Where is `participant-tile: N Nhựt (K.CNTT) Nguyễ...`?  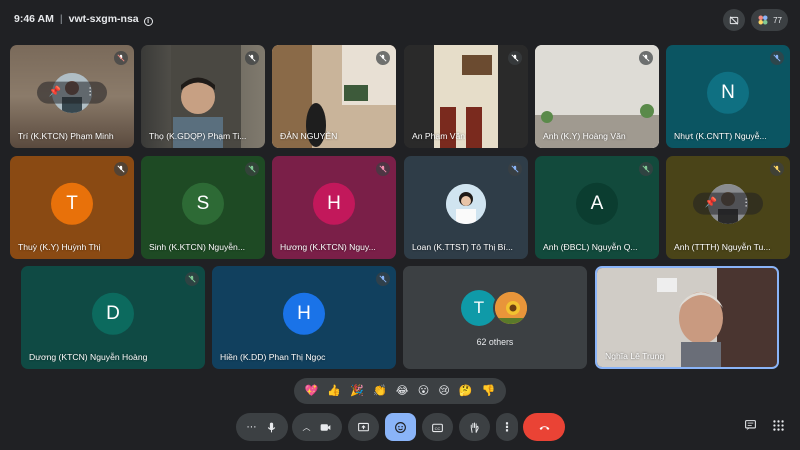
participant-tile: N Nhựt (K.CNTT) Nguyễ... is located at coordinates (728, 96).